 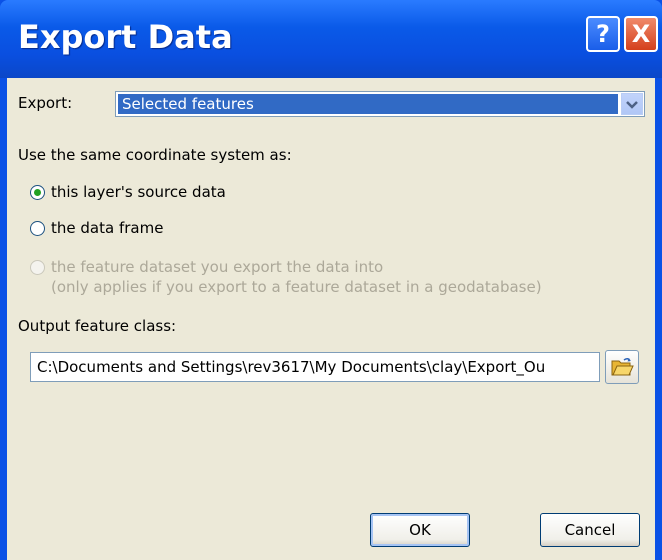 I want to click on help-icon: ?, so click(x=603, y=34).